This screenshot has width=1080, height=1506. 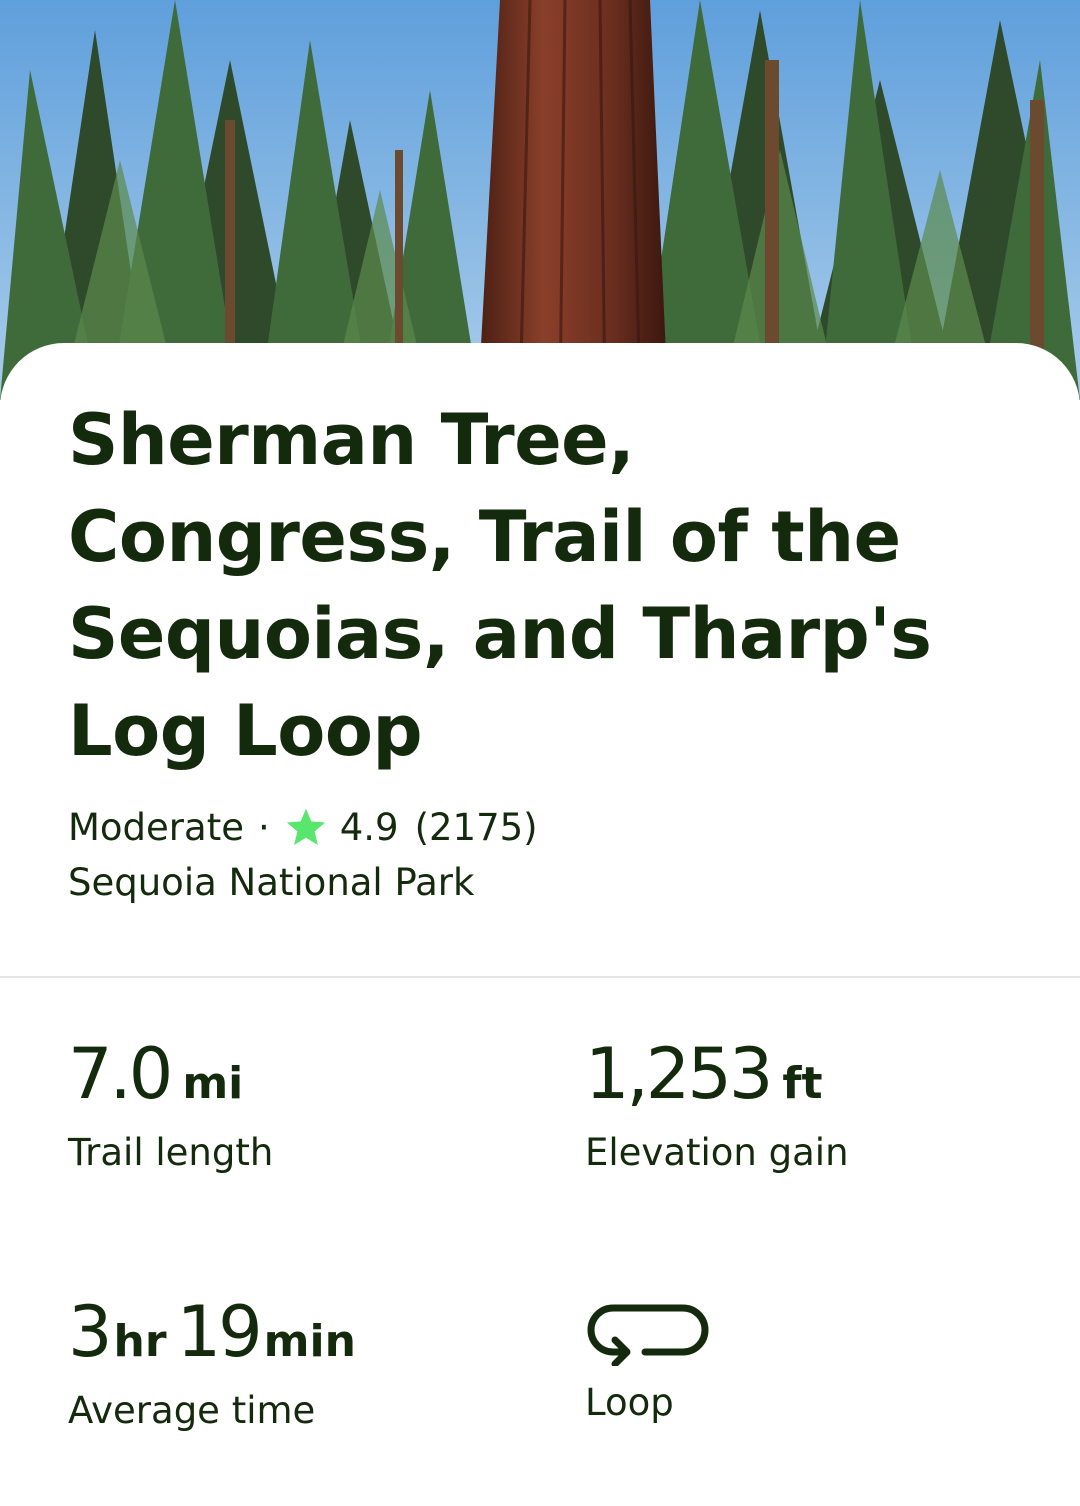 I want to click on elevation-value: 1,253, so click(x=679, y=1074).